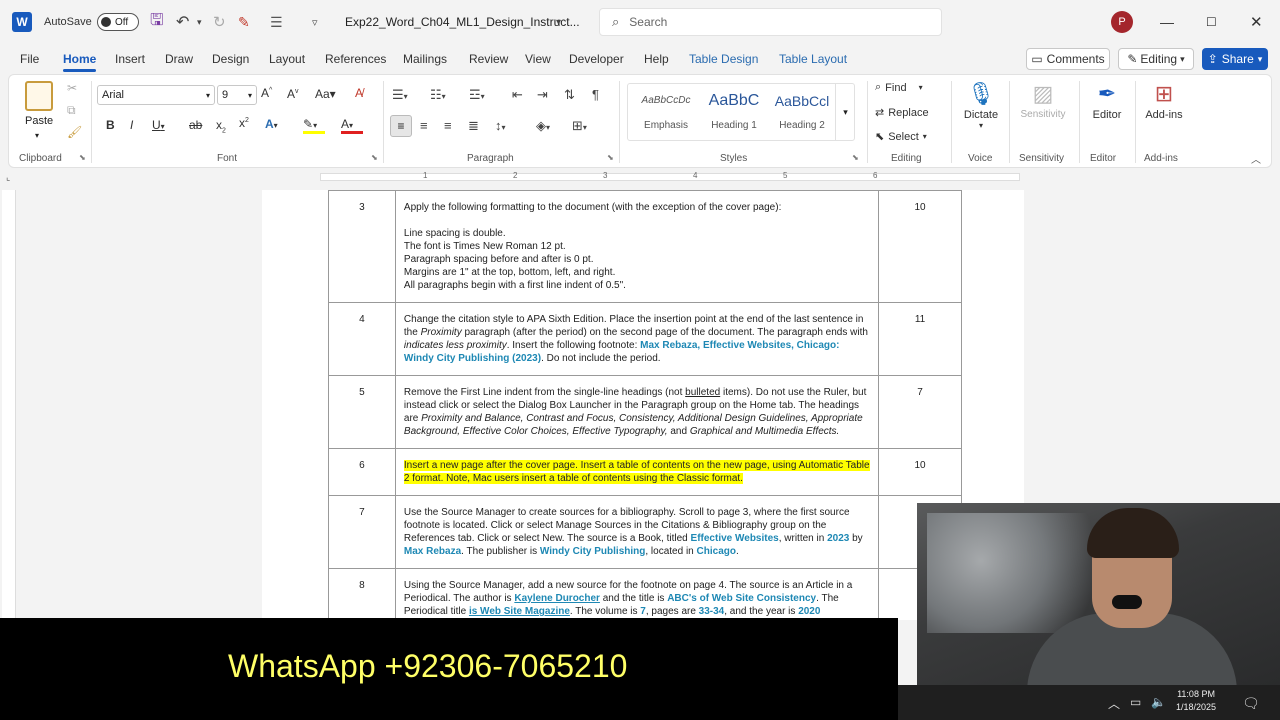  Describe the element at coordinates (400, 95) in the screenshot. I see `bullets-icon: ☰▾` at that location.